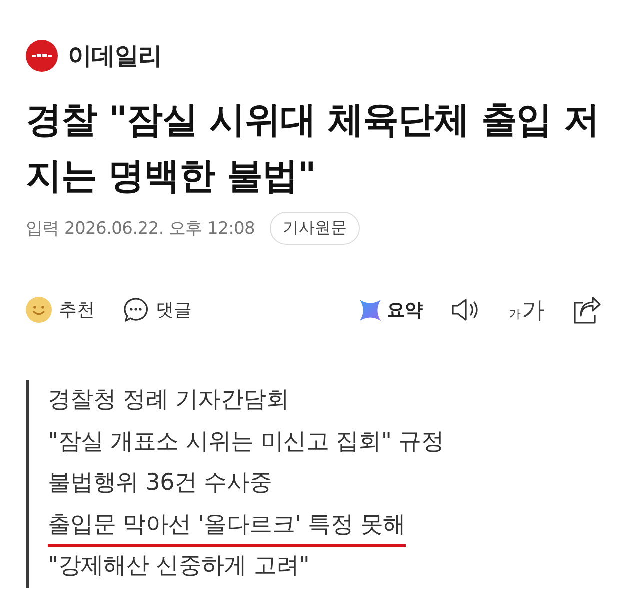  I want to click on sparkle-cross-icon, so click(370, 310).